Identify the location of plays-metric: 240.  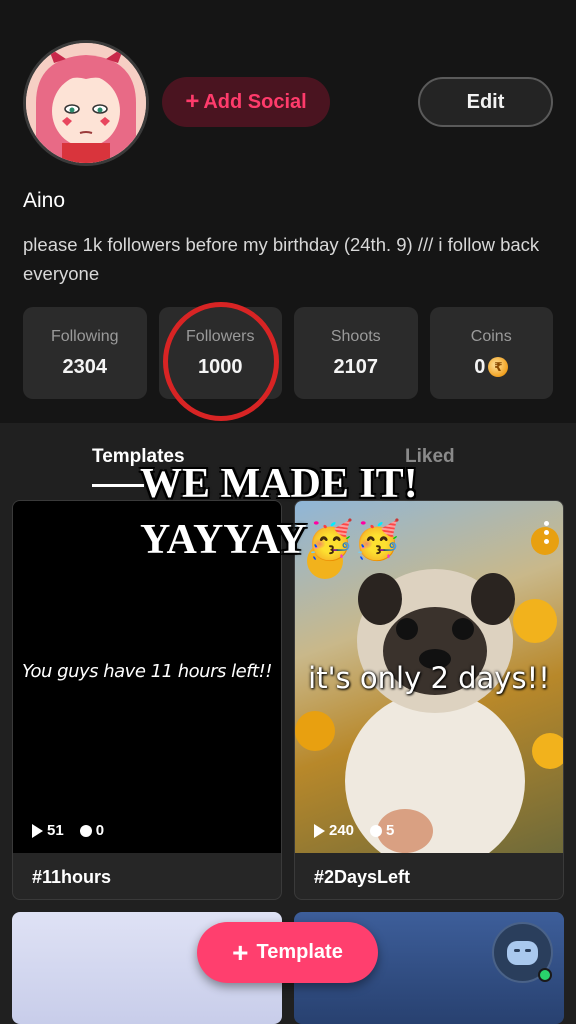
(334, 830).